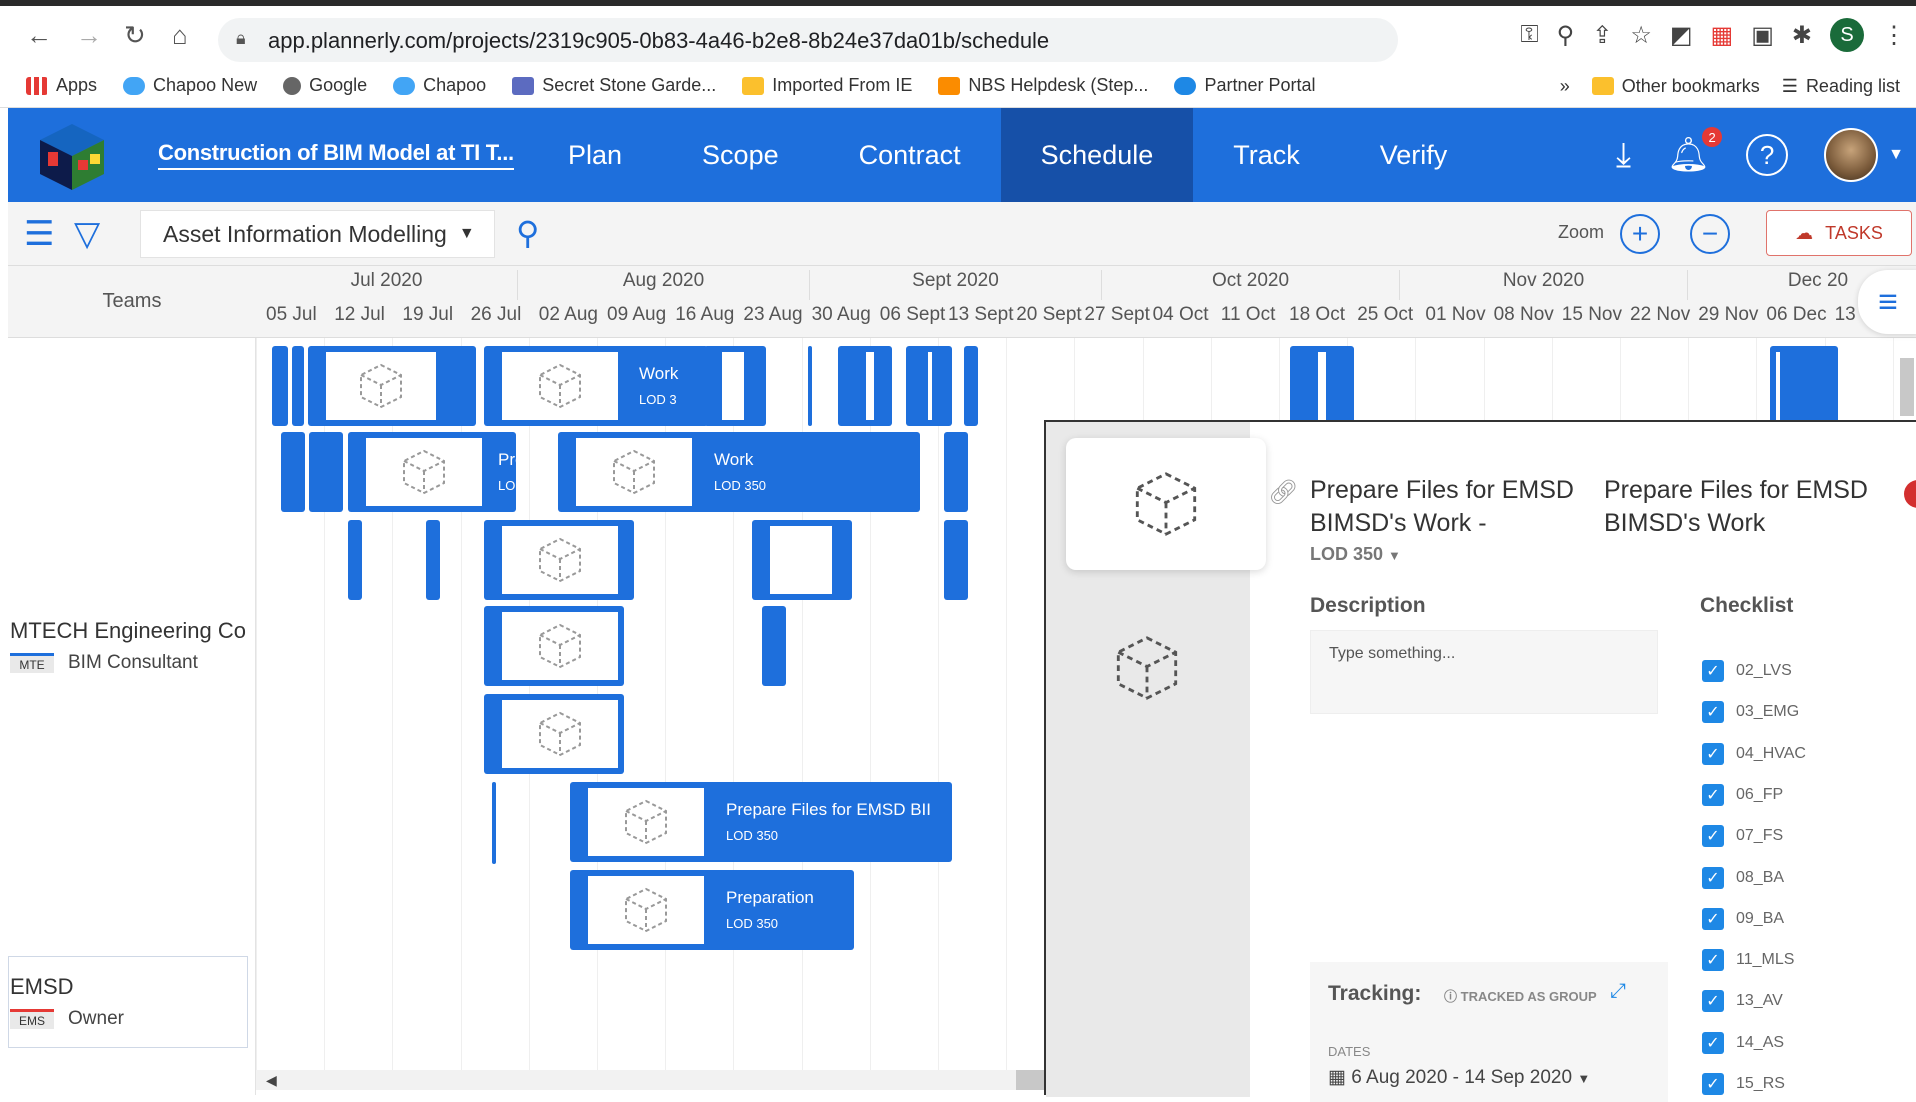  Describe the element at coordinates (89, 35) in the screenshot. I see `forward-arrow-icon: →` at that location.